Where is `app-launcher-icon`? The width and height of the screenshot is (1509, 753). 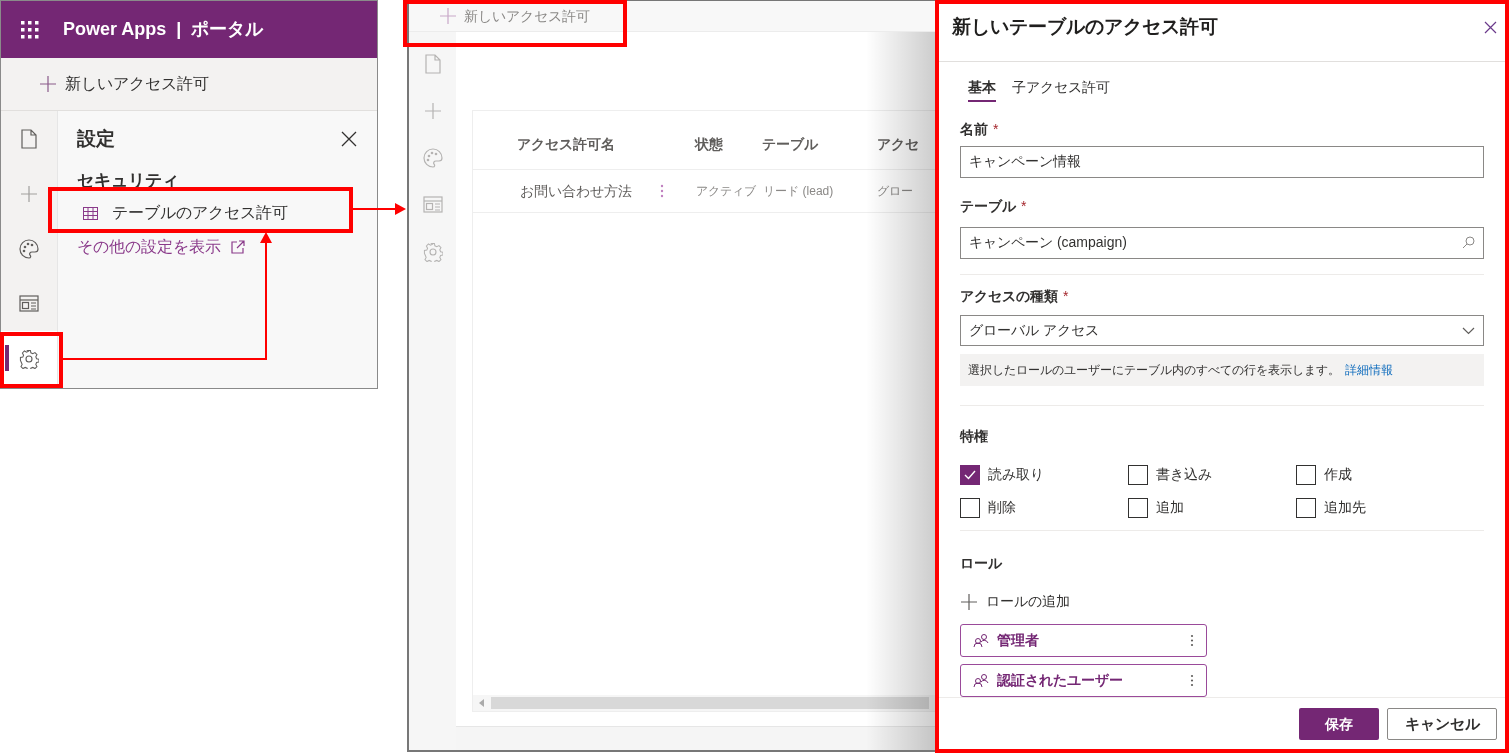 app-launcher-icon is located at coordinates (30, 29).